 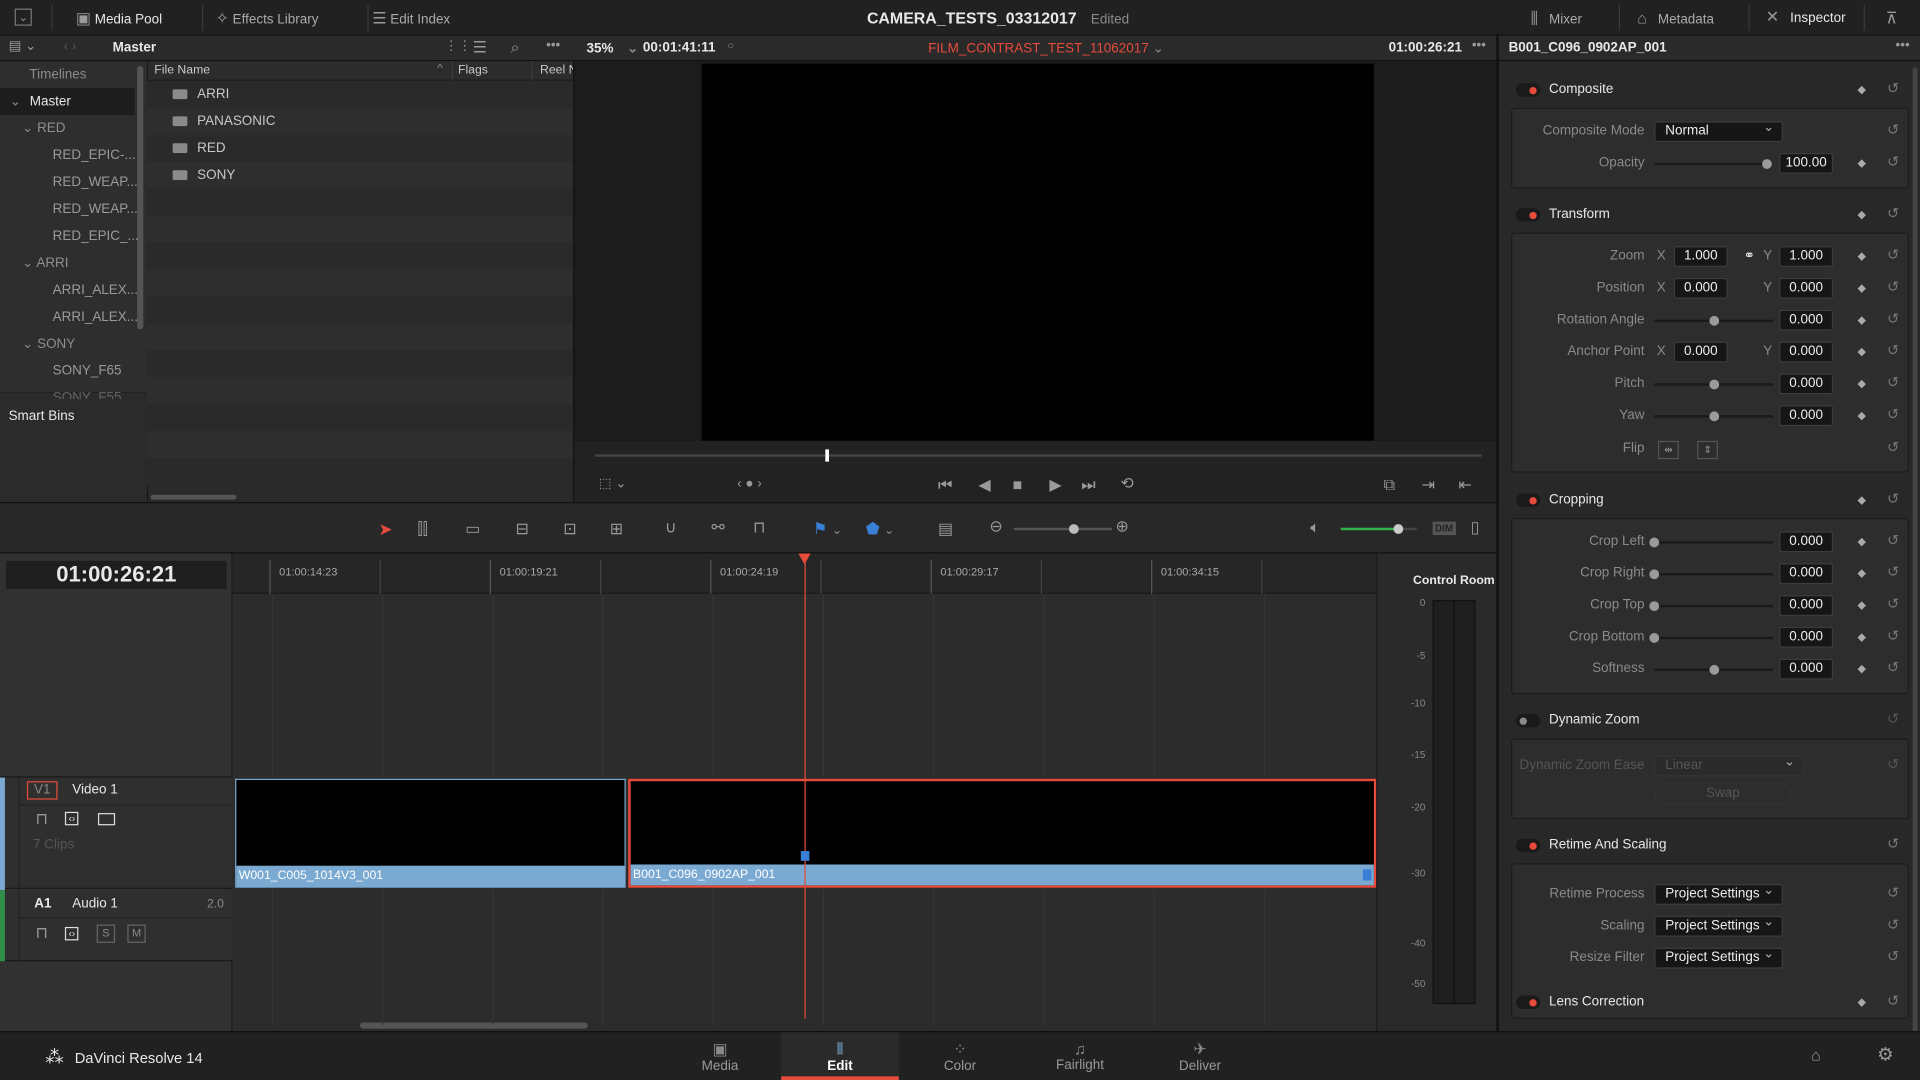 I want to click on timeline-view-options-icon: ▤, so click(x=945, y=528).